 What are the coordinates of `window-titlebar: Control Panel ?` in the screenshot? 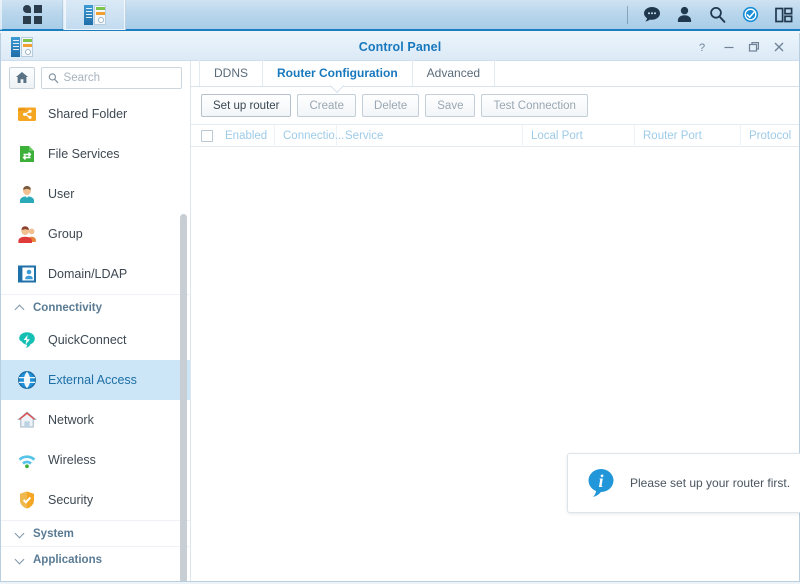 It's located at (400, 47).